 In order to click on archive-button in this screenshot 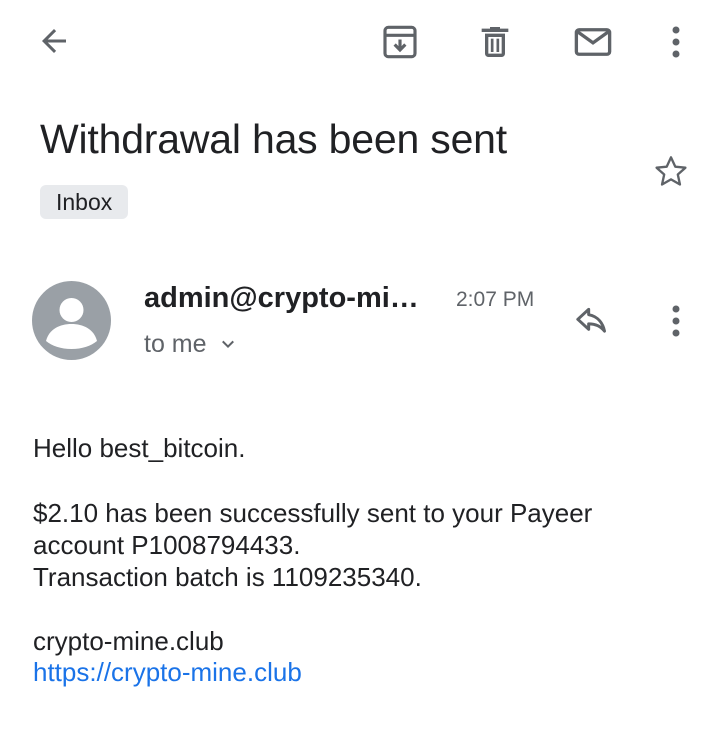, I will do `click(400, 42)`.